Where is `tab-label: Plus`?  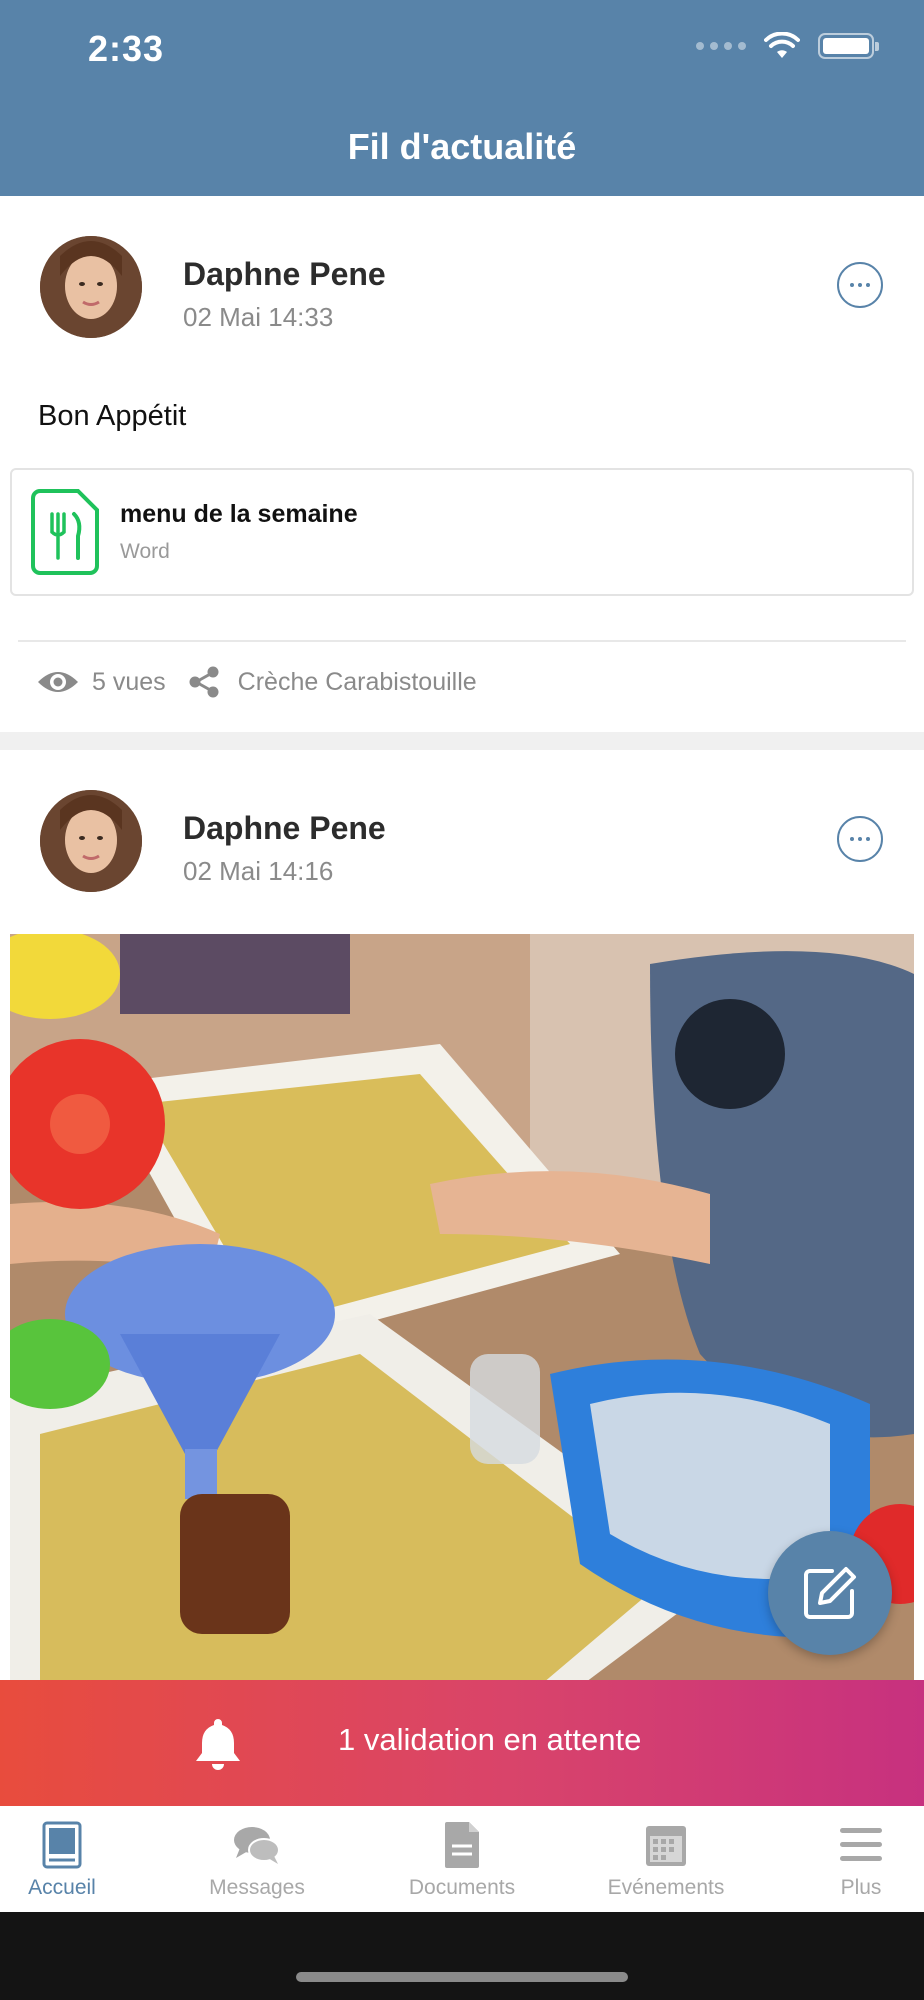 tab-label: Plus is located at coordinates (861, 1887).